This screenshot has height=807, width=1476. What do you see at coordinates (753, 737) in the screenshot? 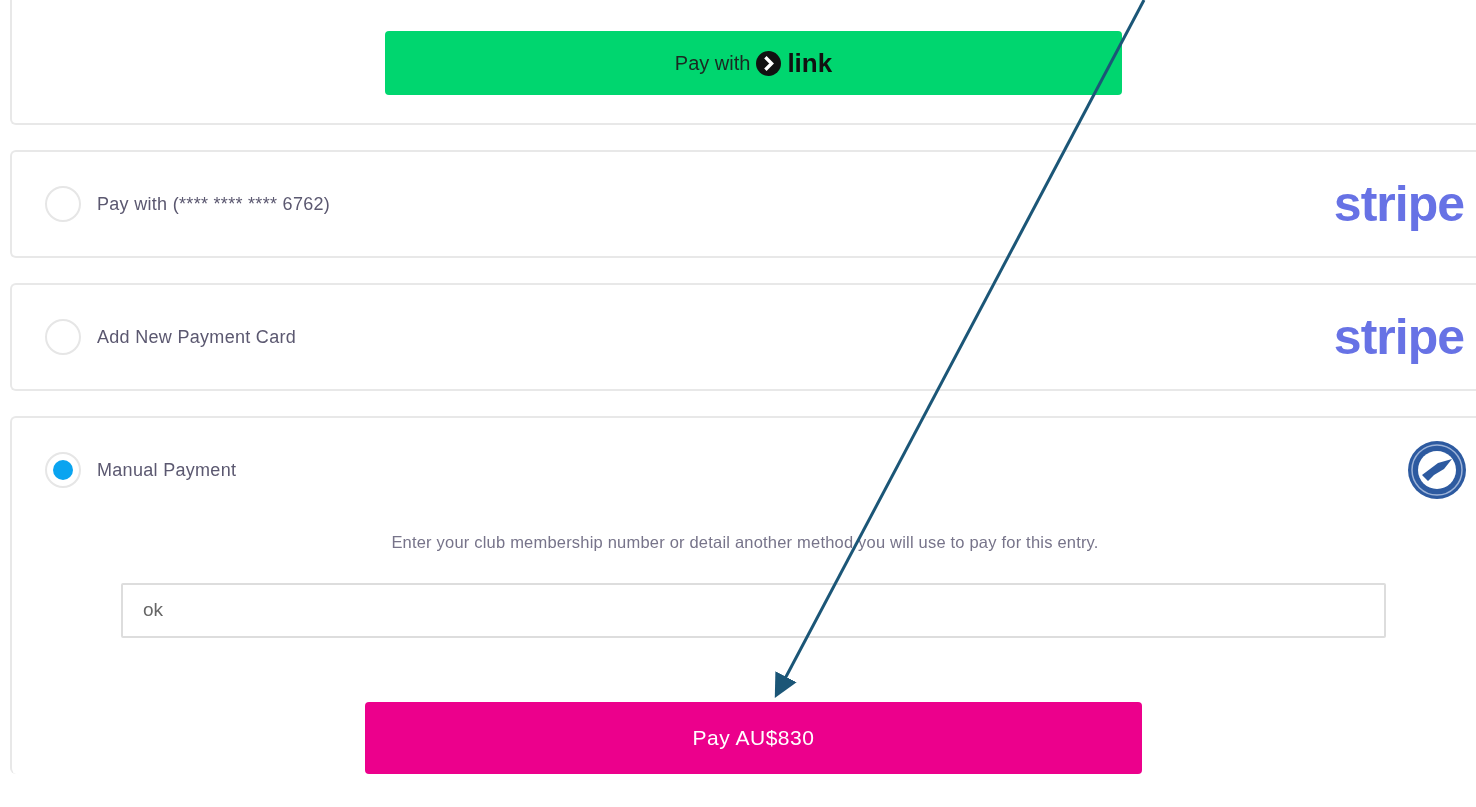
I see `pay-button: Pay AU$830` at bounding box center [753, 737].